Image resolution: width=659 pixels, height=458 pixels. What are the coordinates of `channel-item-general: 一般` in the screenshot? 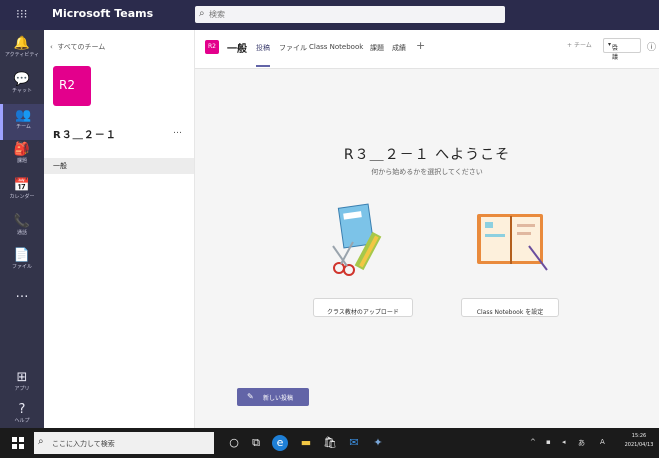 It's located at (119, 166).